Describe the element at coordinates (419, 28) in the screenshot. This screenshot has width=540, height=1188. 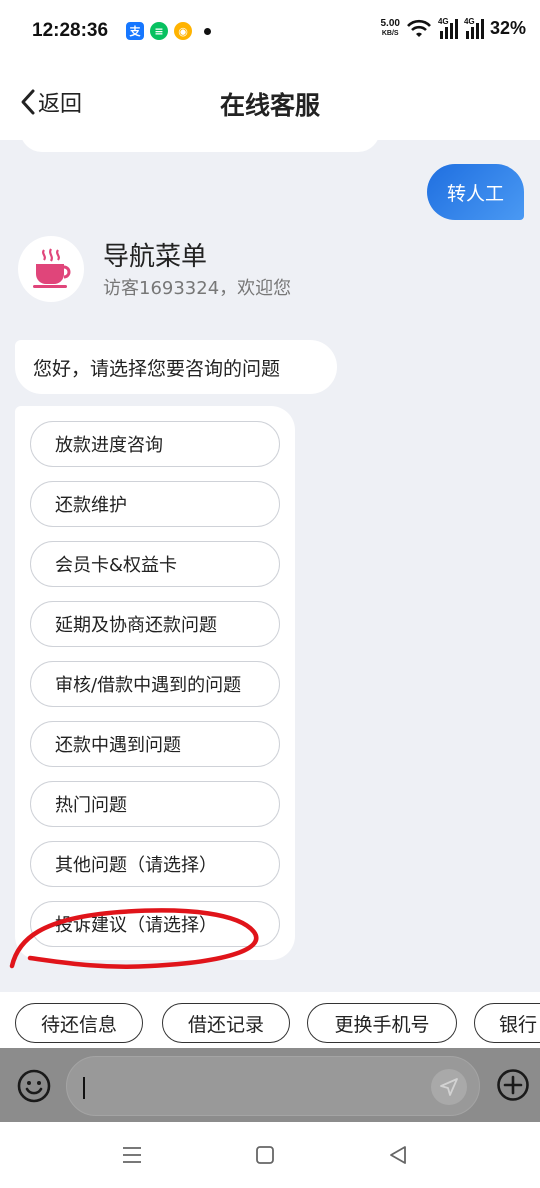
I see `wifi-icon` at that location.